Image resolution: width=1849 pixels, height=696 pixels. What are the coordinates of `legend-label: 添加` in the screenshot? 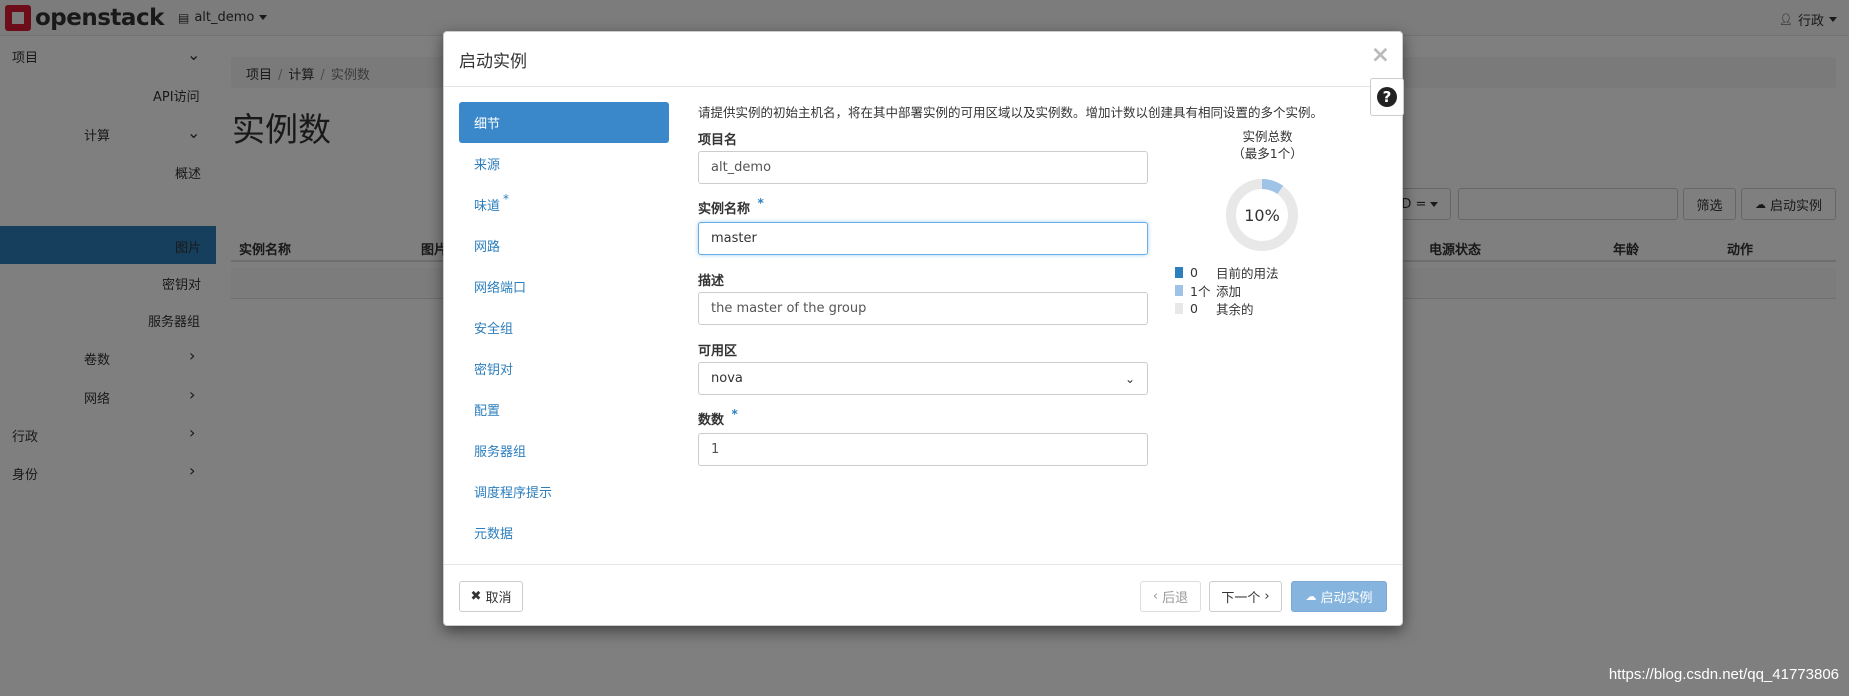 It's located at (1229, 291).